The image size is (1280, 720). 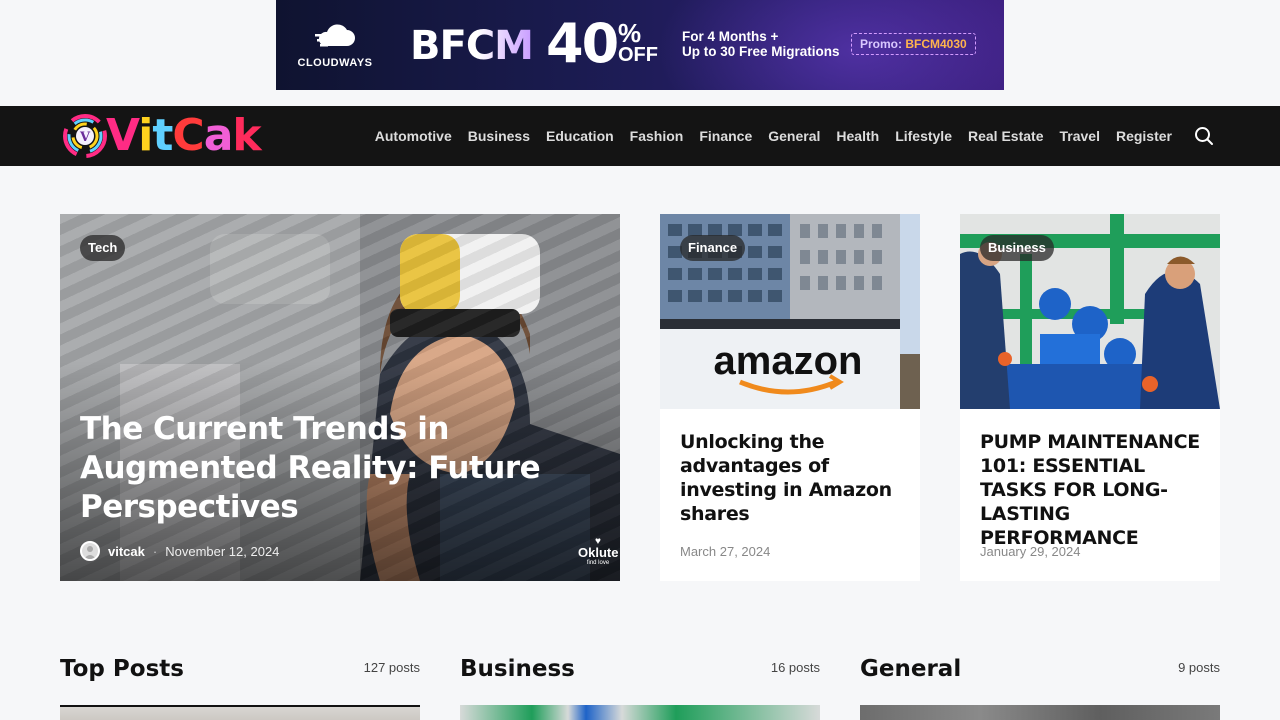 I want to click on offer-text: For 4 Months + Up to 30 Free Migrations, so click(x=761, y=44).